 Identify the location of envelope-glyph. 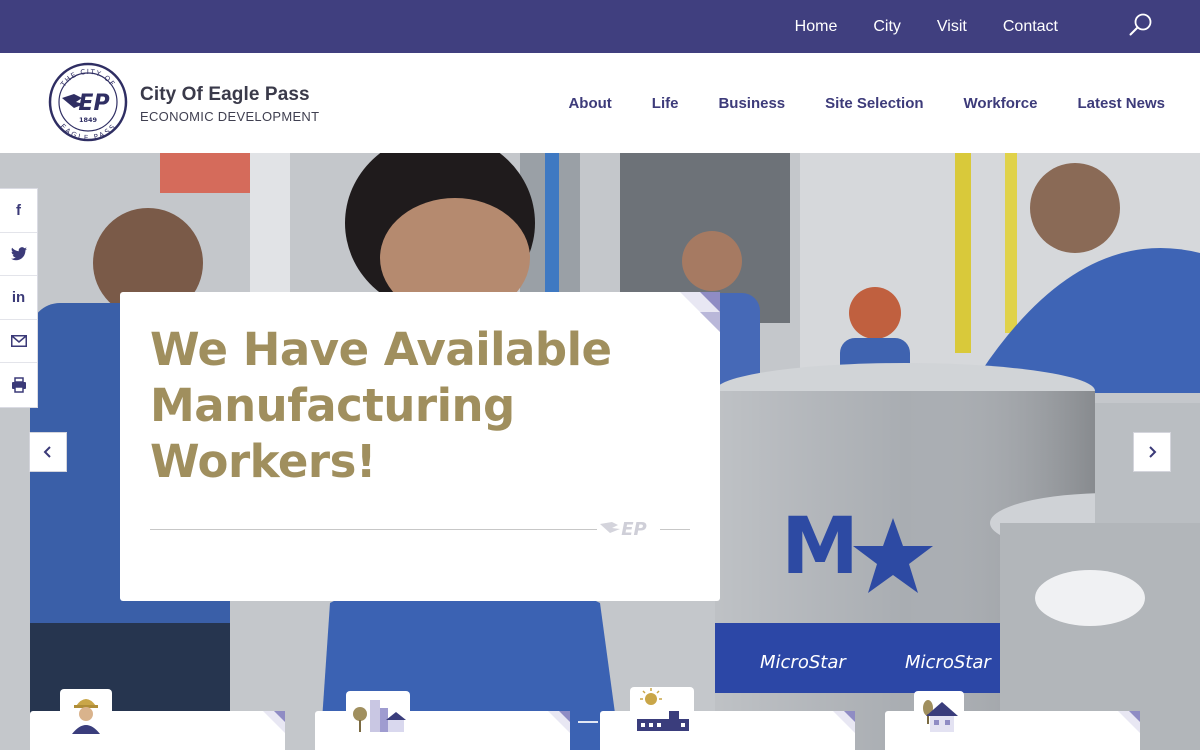
(18, 341).